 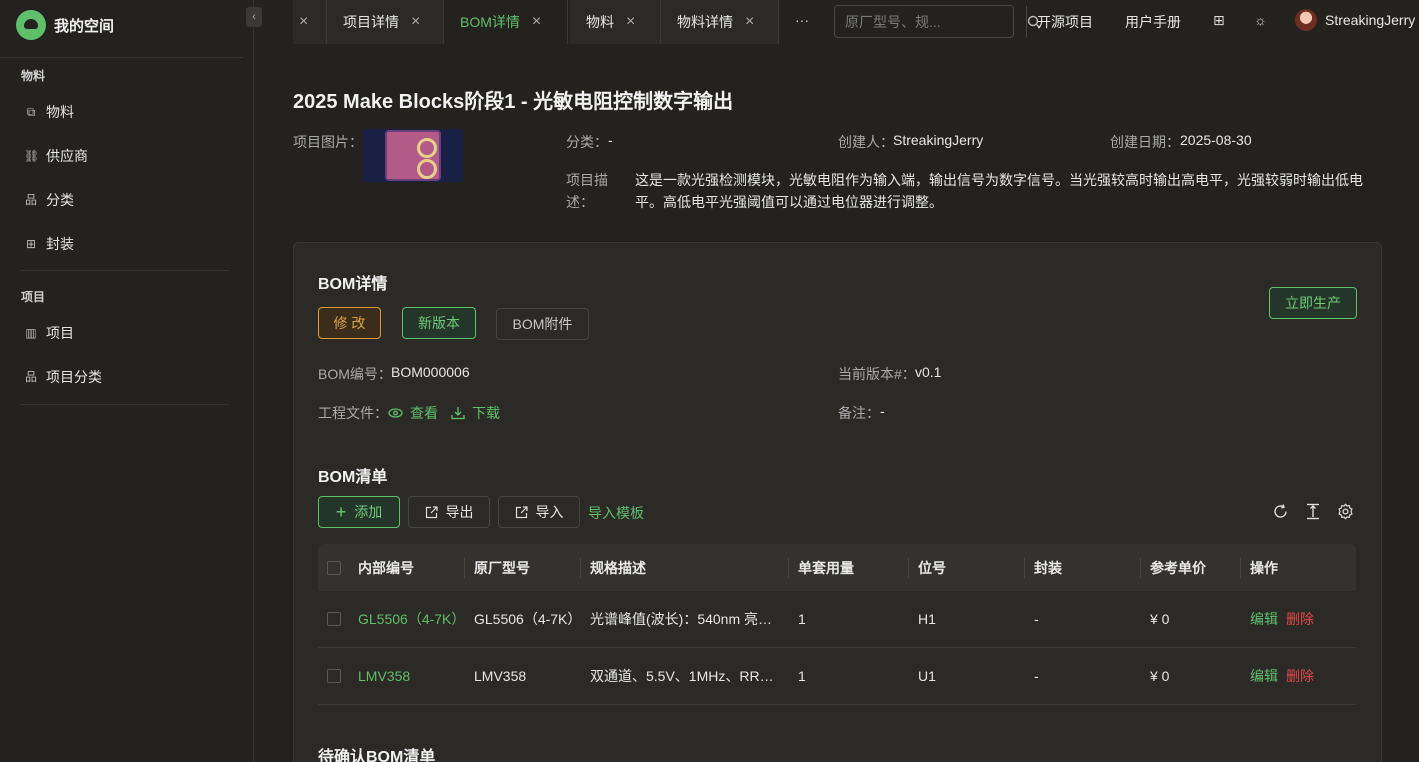 What do you see at coordinates (802, 20) in the screenshot?
I see `more-tabs-icon: ···` at bounding box center [802, 20].